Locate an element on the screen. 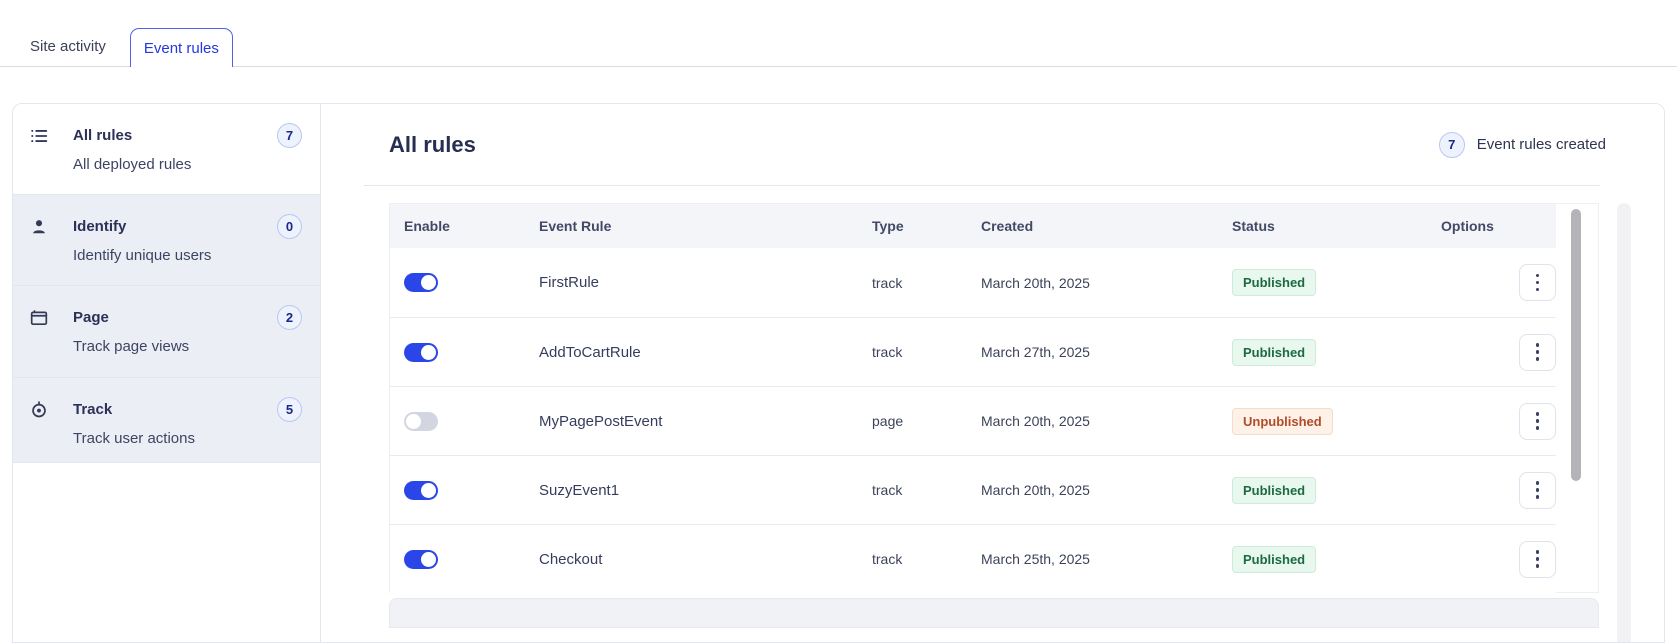 The width and height of the screenshot is (1677, 643). sidebar-item-all-rules: All rules 7 All deployed rules is located at coordinates (166, 149).